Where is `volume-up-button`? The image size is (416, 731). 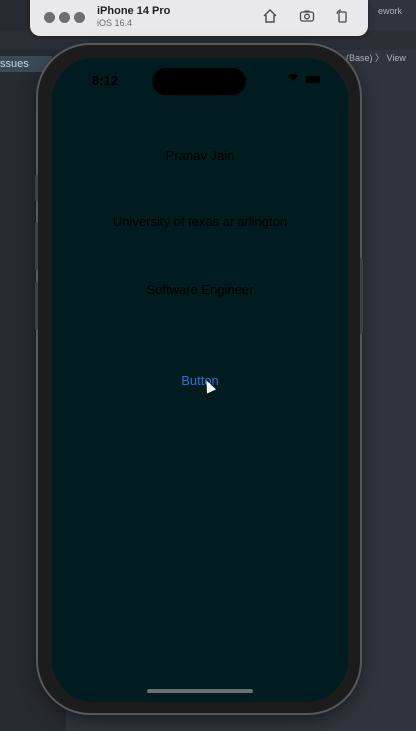 volume-up-button is located at coordinates (36, 246).